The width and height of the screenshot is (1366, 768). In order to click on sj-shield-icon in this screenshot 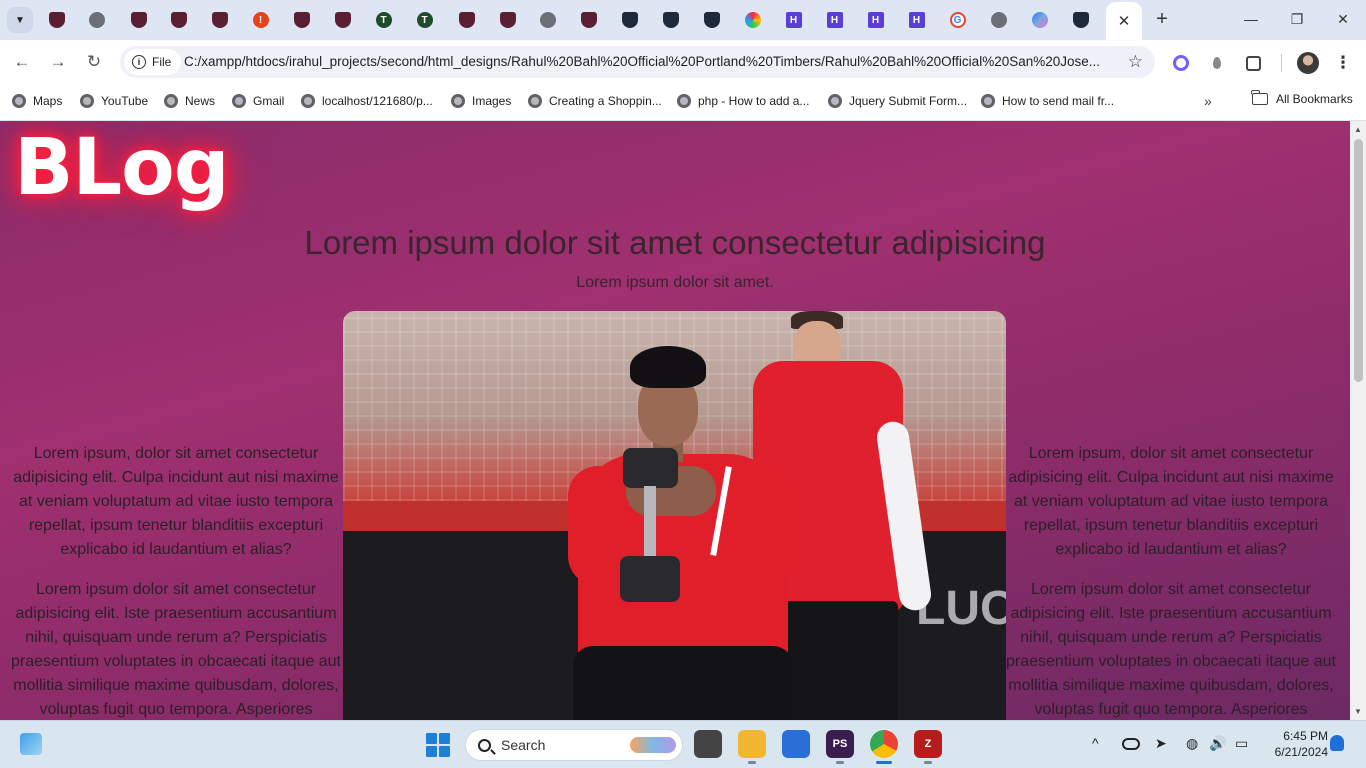, I will do `click(670, 20)`.